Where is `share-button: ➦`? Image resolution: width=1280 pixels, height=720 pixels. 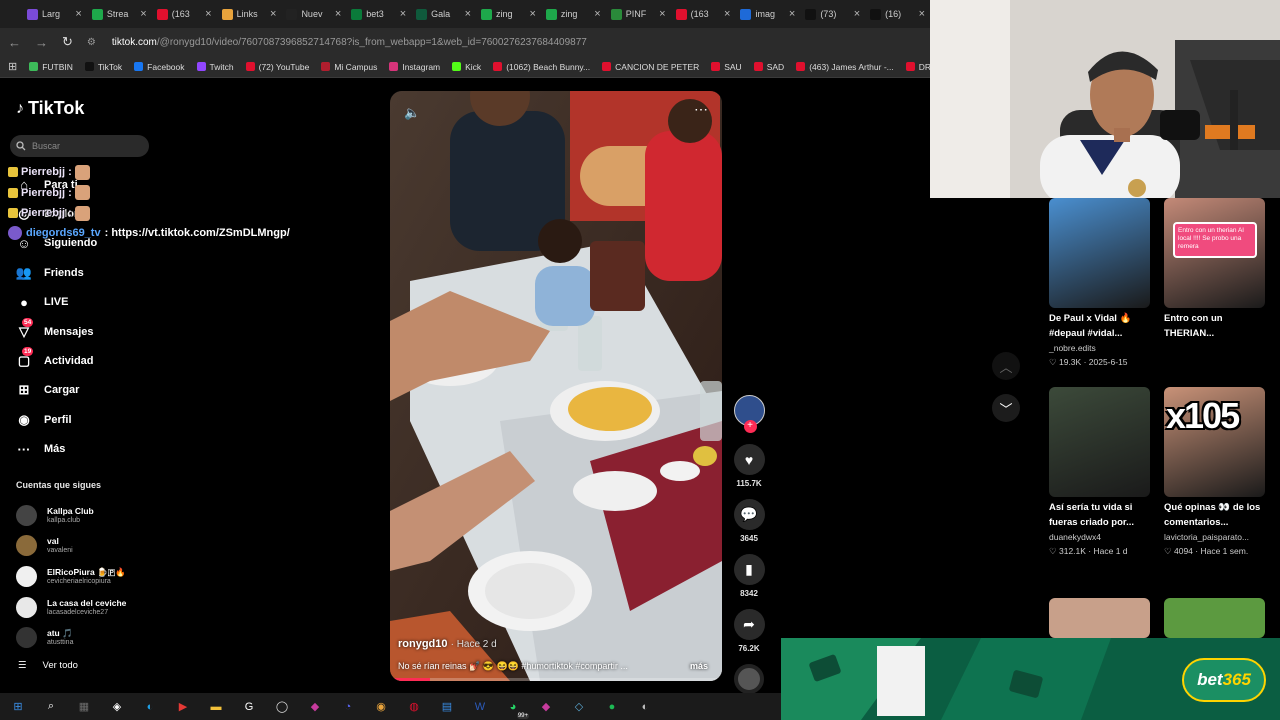 share-button: ➦ is located at coordinates (749, 624).